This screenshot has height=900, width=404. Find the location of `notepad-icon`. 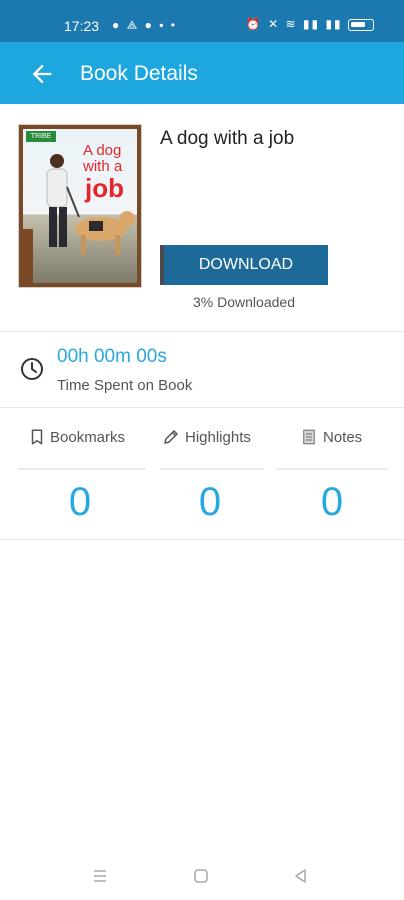

notepad-icon is located at coordinates (309, 437).